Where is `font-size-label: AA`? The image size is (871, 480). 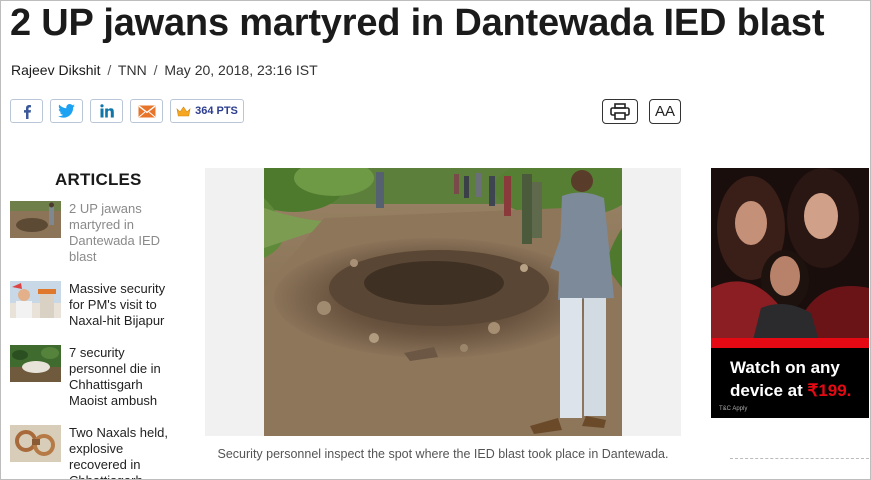
font-size-label: AA is located at coordinates (664, 111).